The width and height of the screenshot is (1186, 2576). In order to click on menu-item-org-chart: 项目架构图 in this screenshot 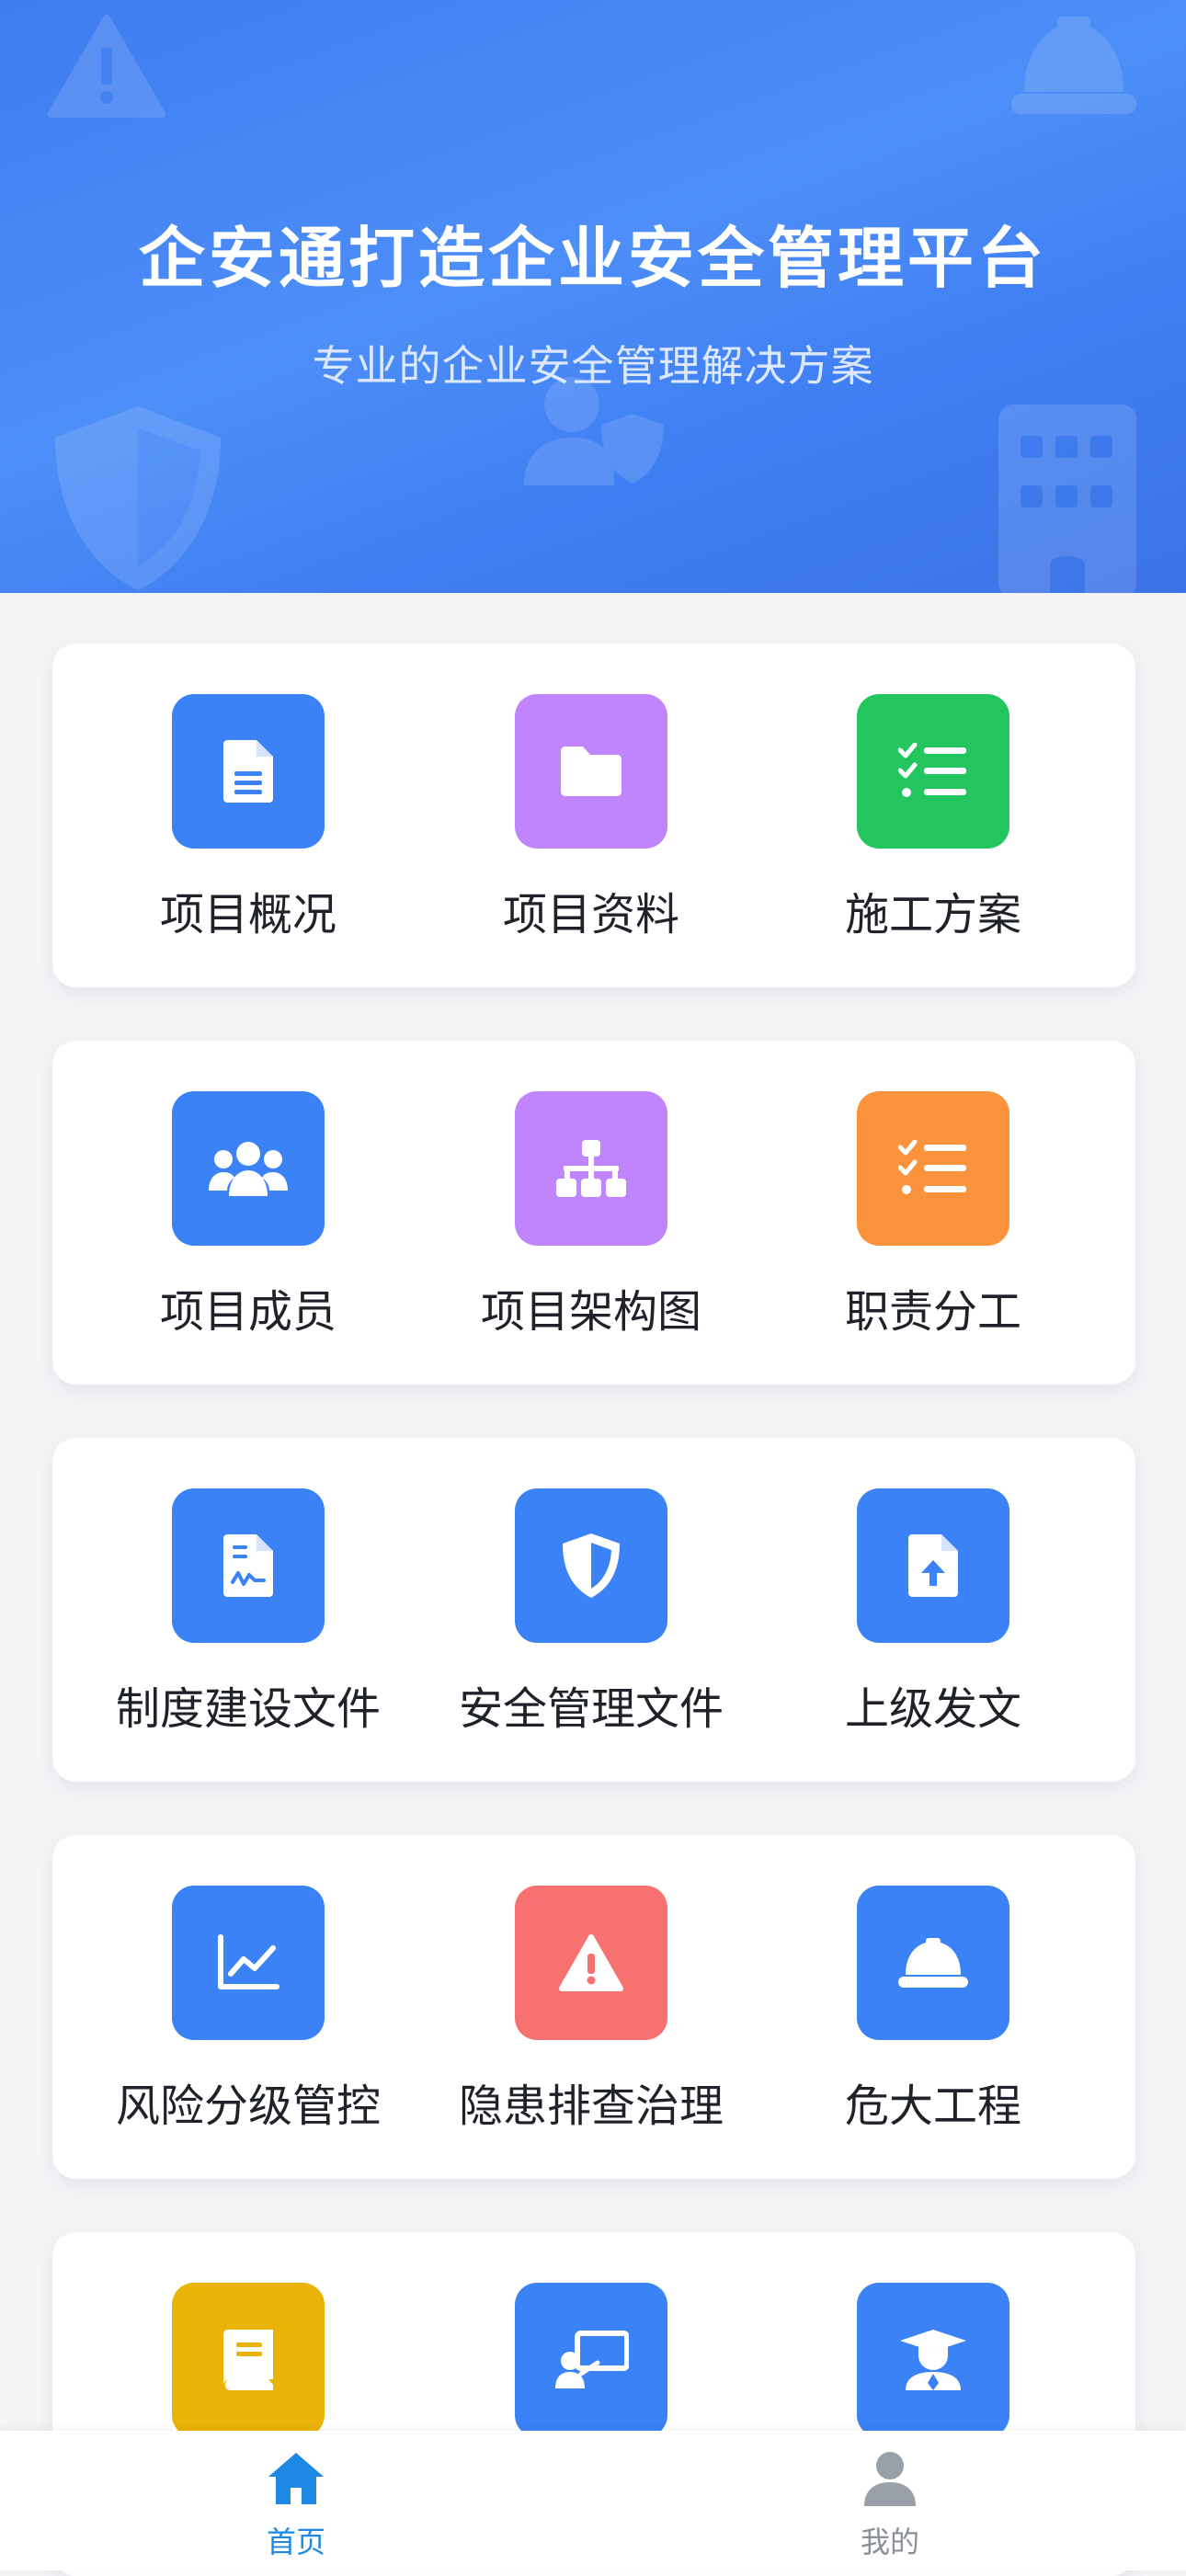, I will do `click(575, 1213)`.